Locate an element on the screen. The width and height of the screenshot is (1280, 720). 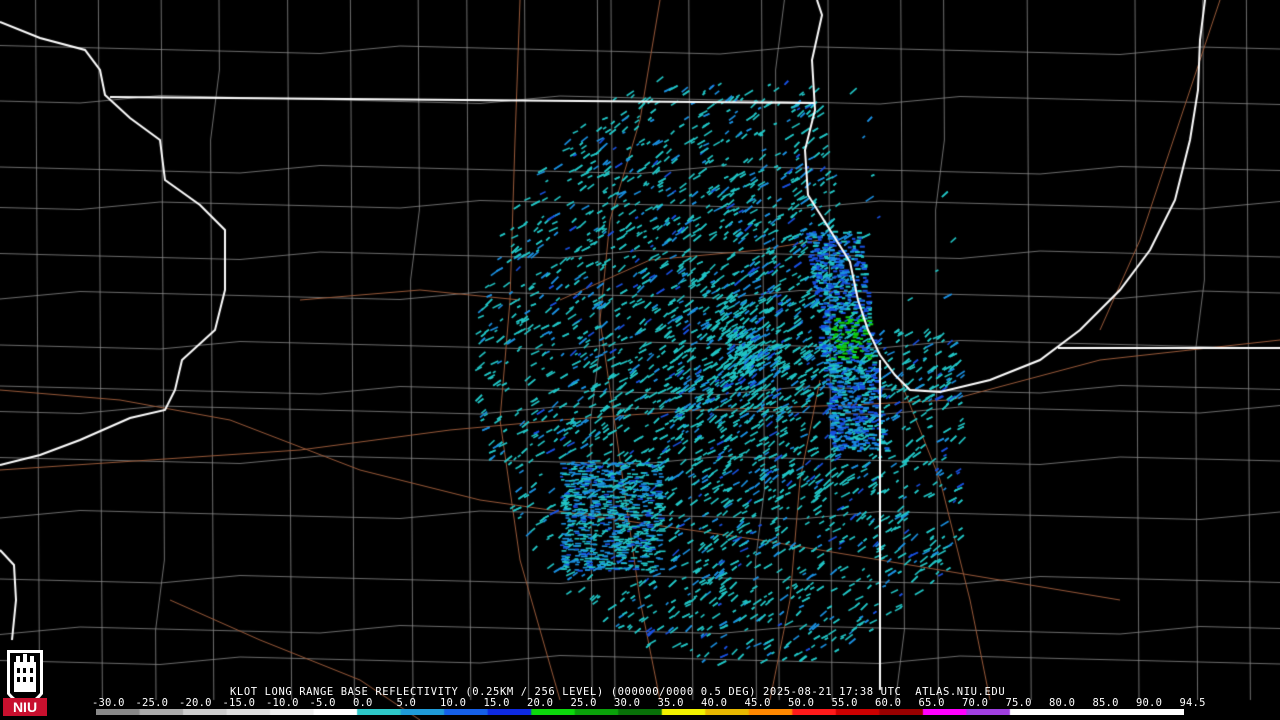
colorscale-tick: 35.0 is located at coordinates (670, 703).